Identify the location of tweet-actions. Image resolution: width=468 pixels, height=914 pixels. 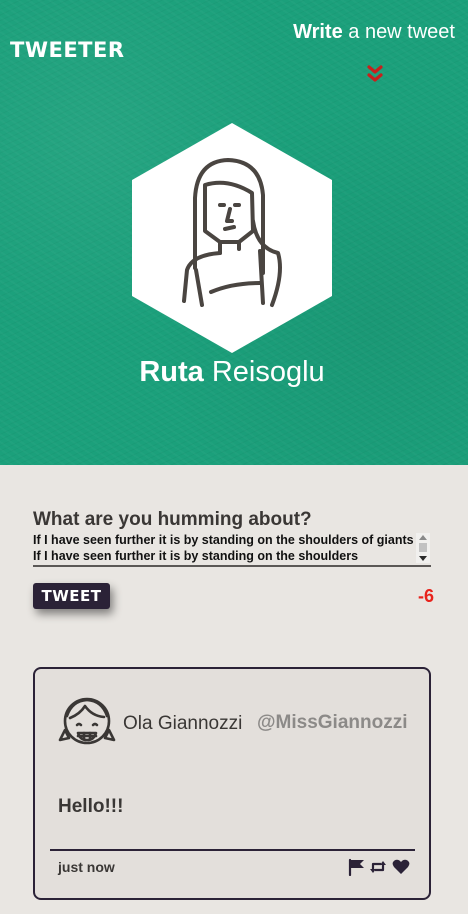
(380, 867).